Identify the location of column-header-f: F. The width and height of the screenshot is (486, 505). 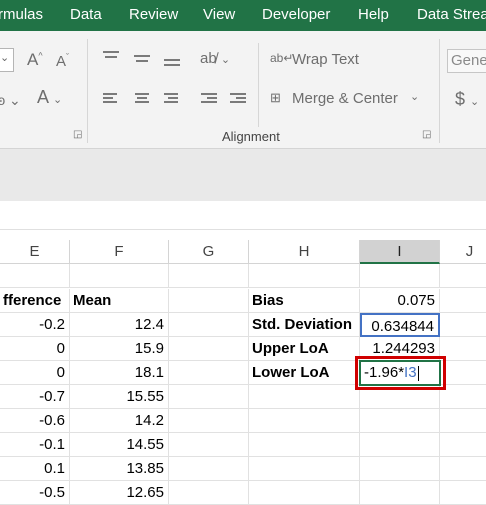
(119, 252).